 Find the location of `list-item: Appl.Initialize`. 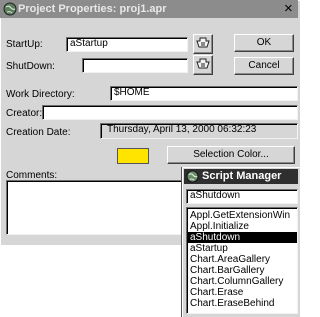

list-item: Appl.Initialize is located at coordinates (242, 226).